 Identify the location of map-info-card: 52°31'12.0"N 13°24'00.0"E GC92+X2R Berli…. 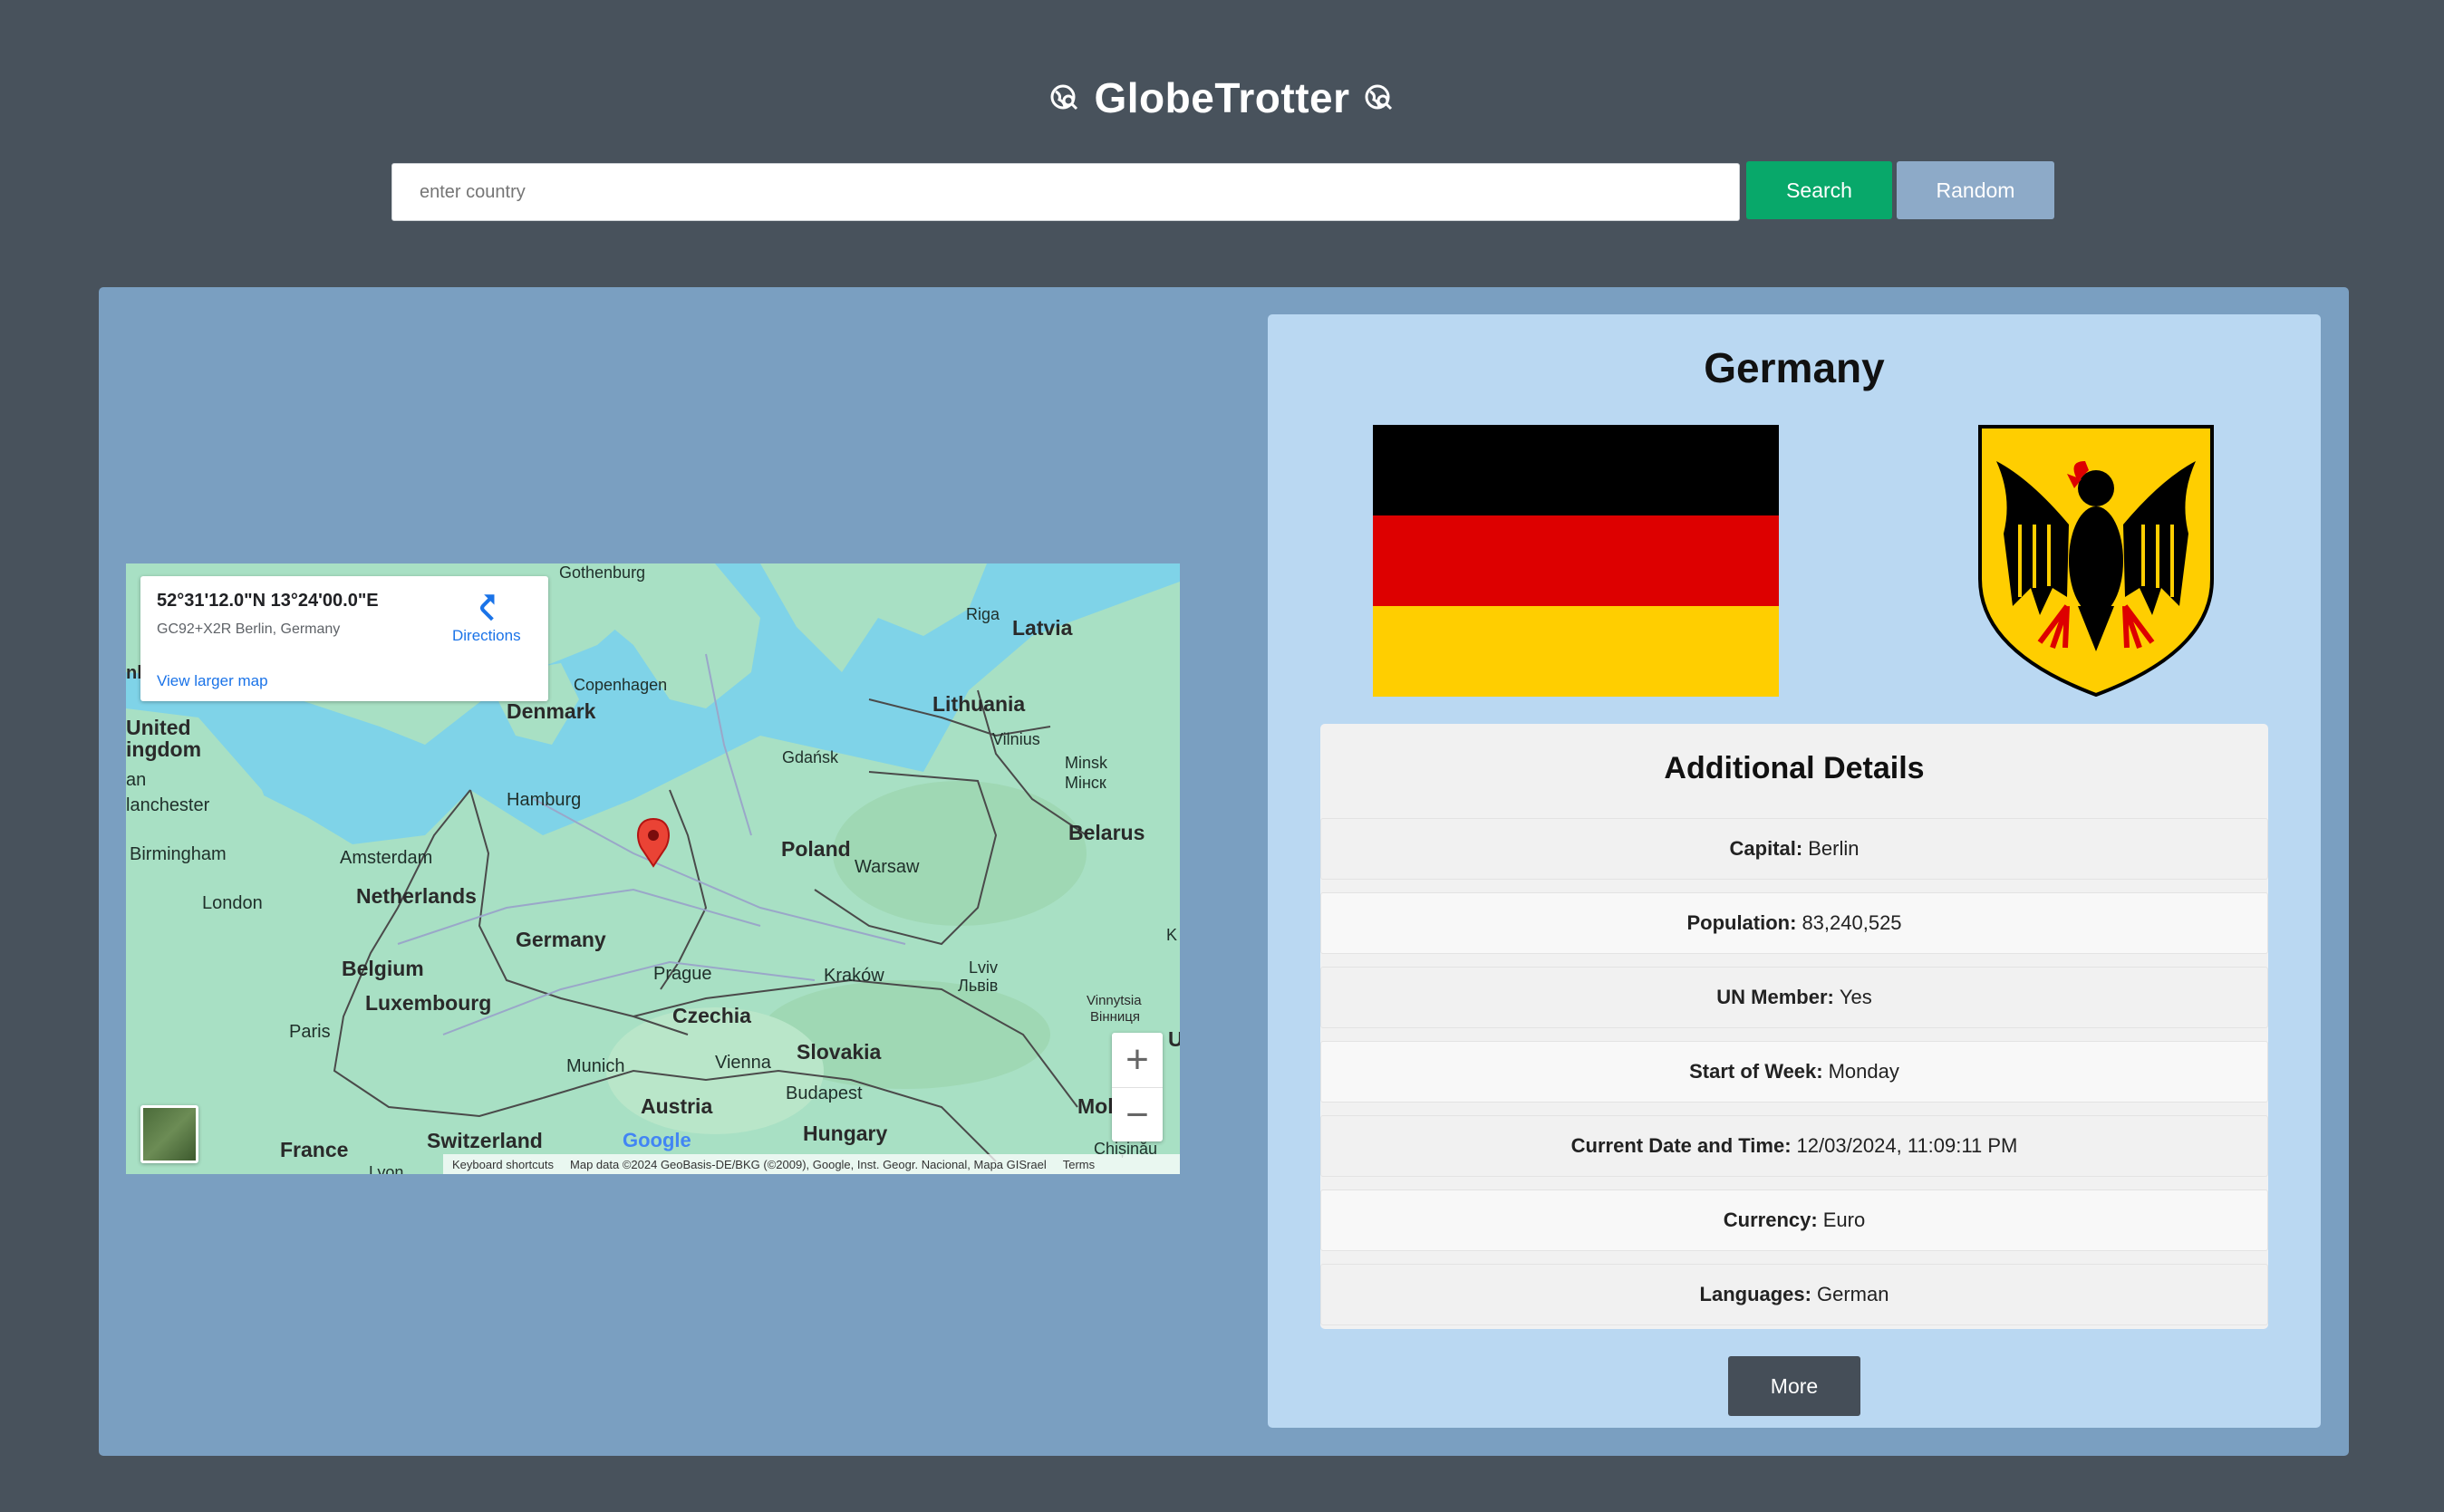
(344, 638).